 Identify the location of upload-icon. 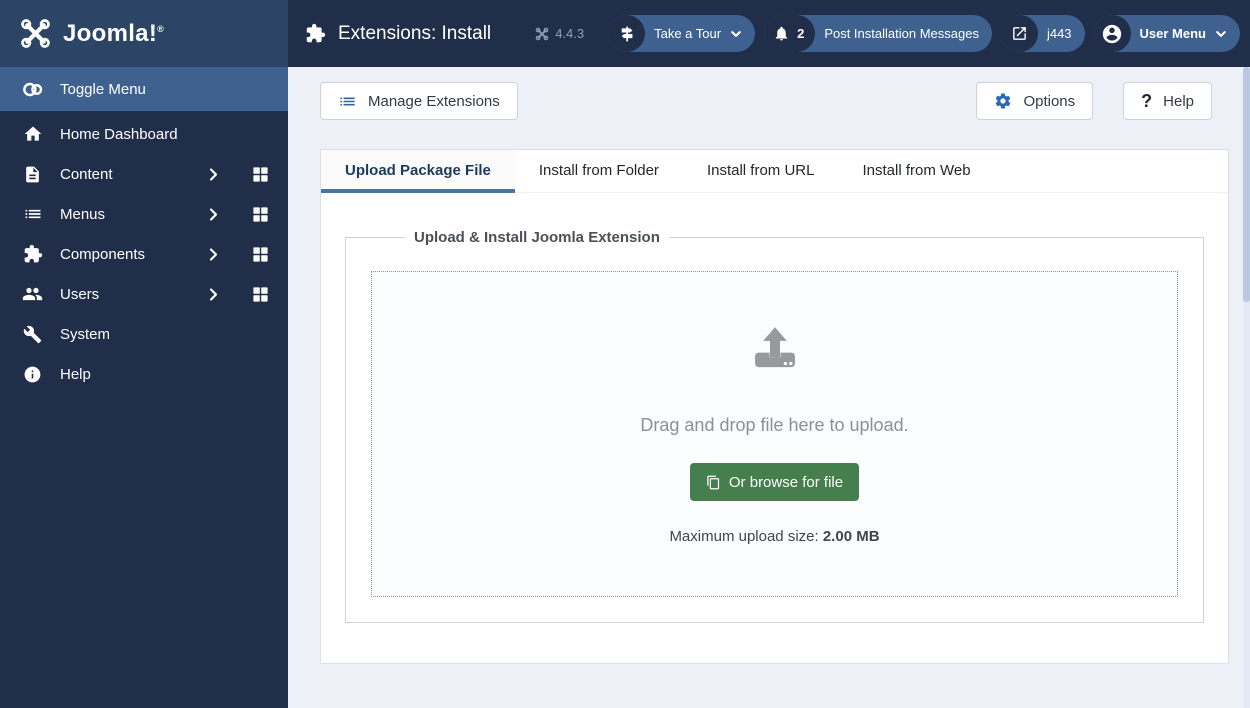
(775, 349).